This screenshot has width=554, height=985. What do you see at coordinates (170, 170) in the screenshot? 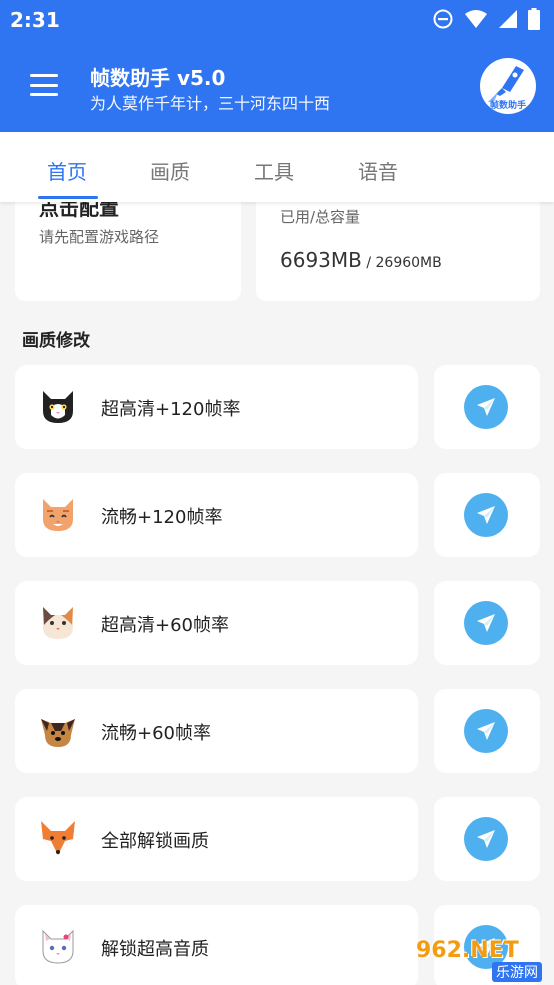
I see `tab-quality: 画质` at bounding box center [170, 170].